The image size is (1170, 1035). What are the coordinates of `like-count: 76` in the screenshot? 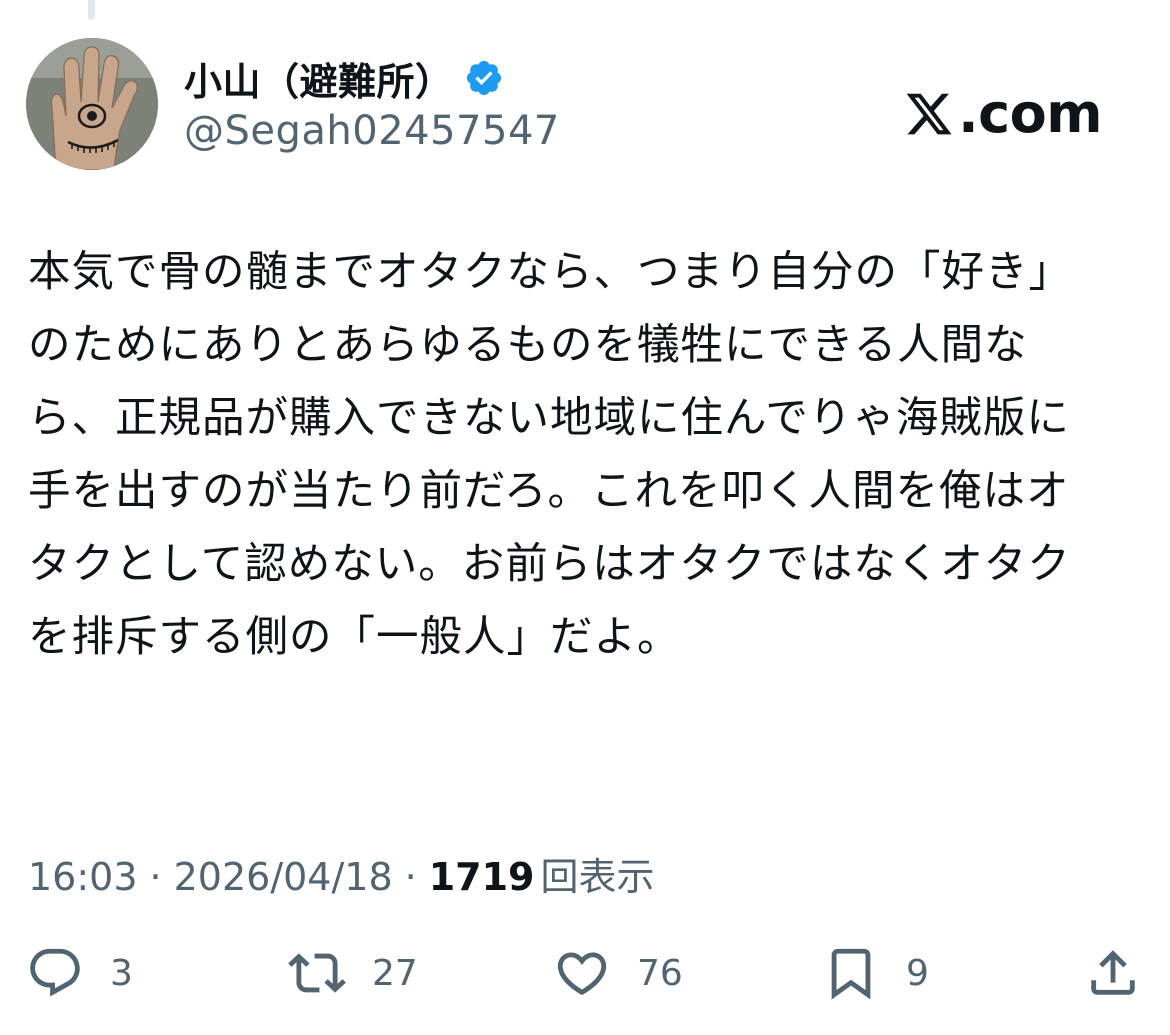 It's located at (660, 973).